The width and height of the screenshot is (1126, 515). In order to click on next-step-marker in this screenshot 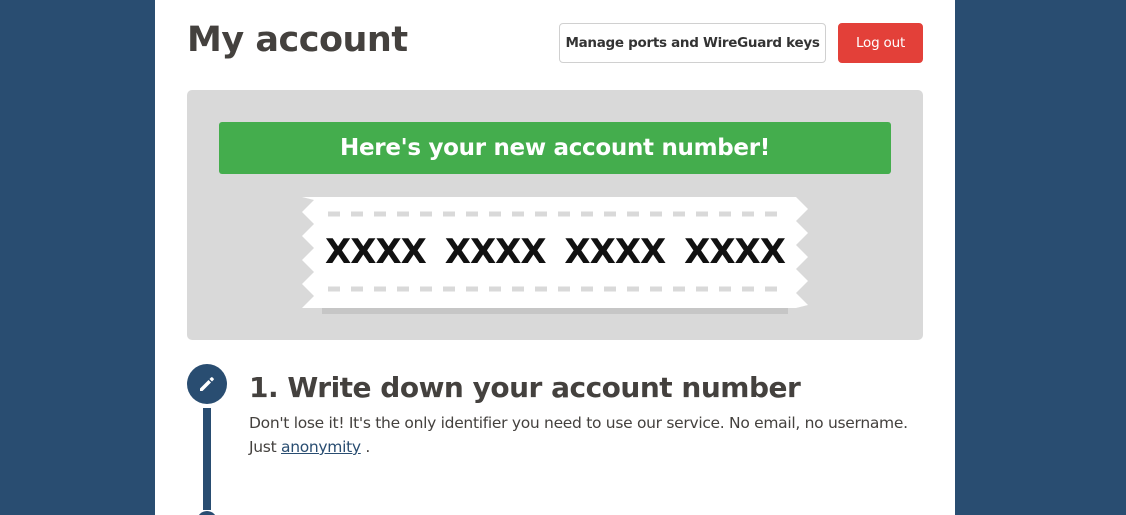, I will do `click(207, 513)`.